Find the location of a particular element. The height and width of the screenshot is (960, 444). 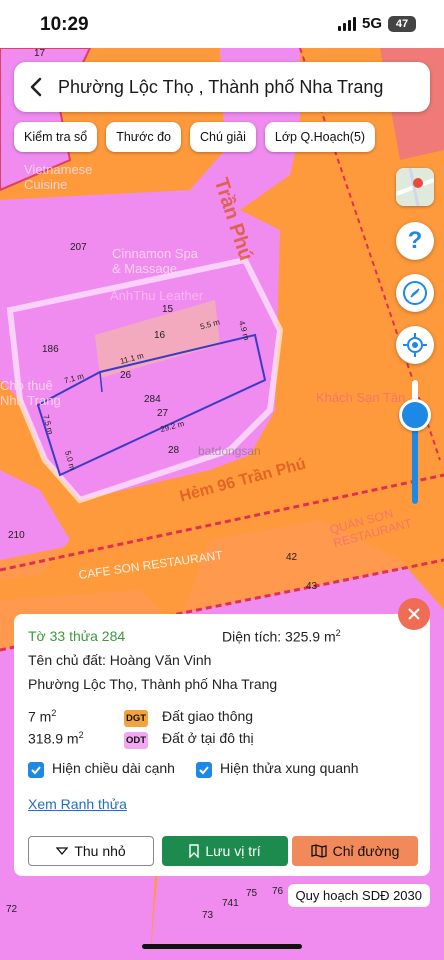

show-edge-lengths-label: Hiện chiều dài cạnh is located at coordinates (113, 768).